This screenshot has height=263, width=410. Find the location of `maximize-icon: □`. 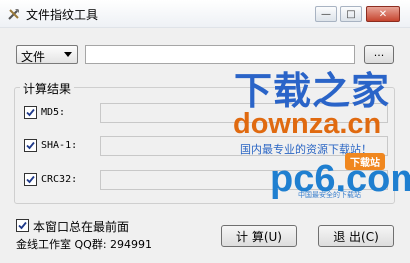

maximize-icon: □ is located at coordinates (351, 14).